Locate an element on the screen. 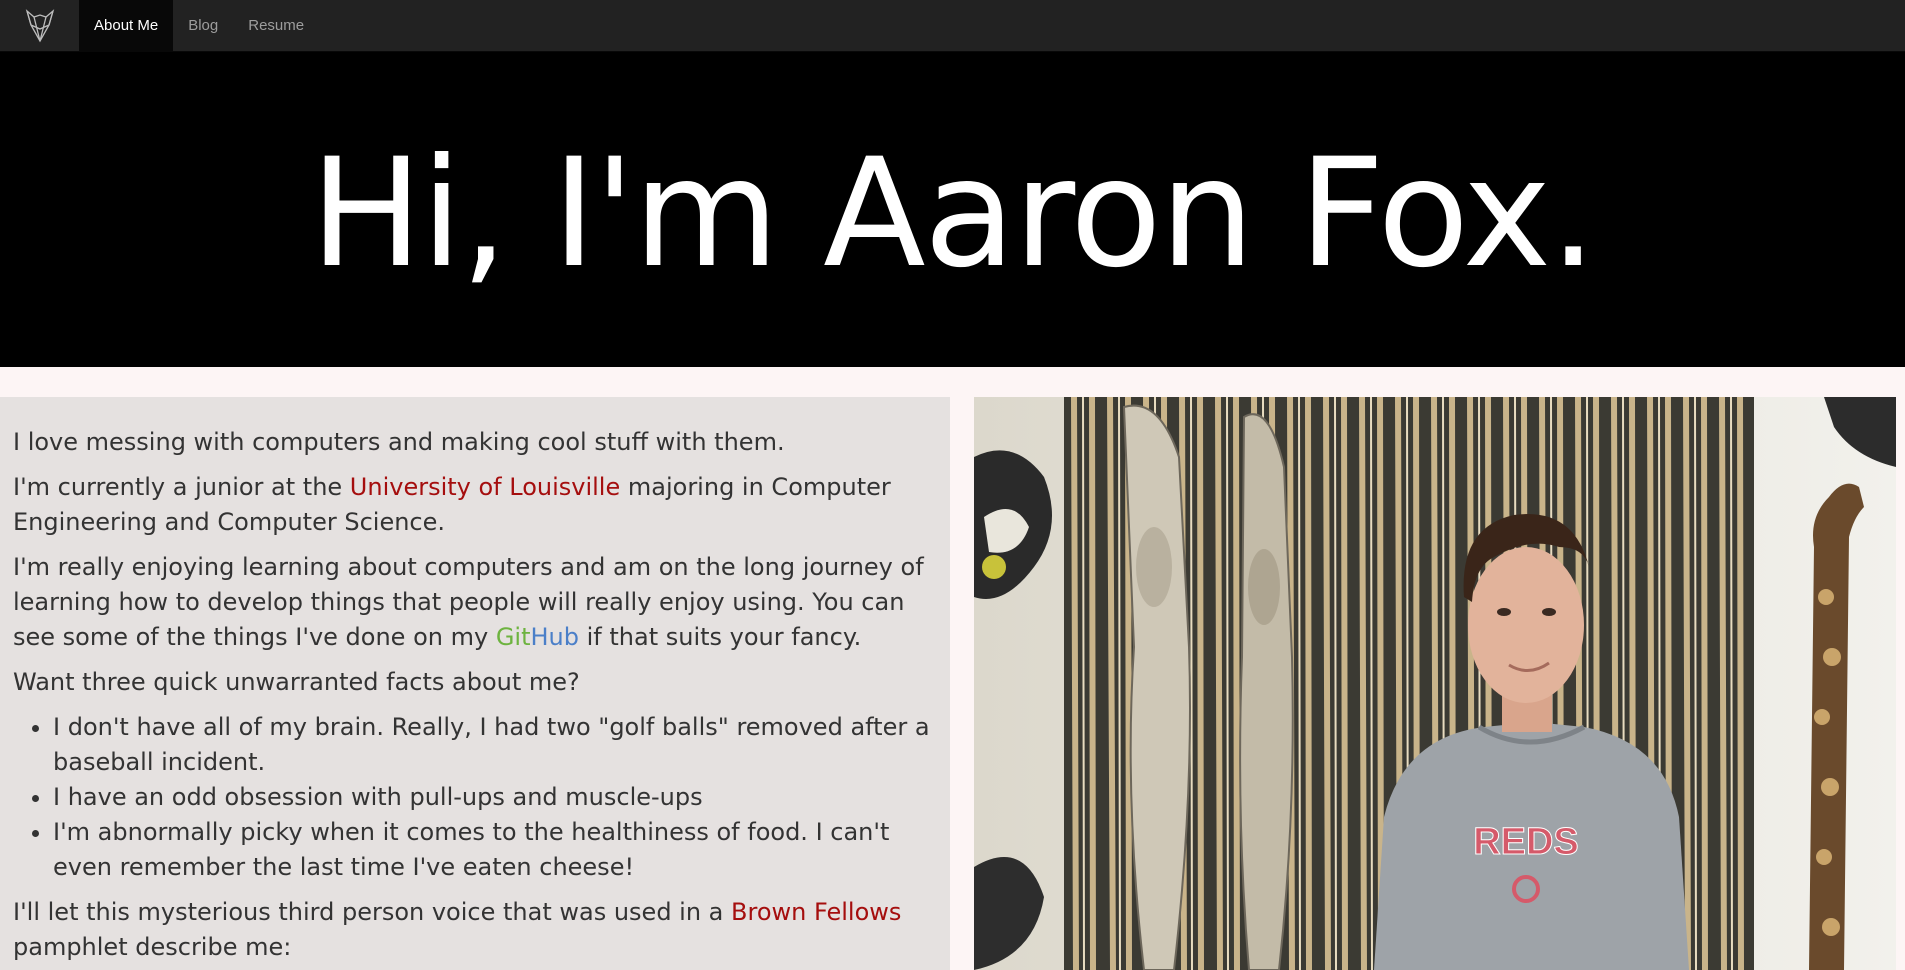 This screenshot has width=1905, height=970. navbar: About Me Blog Resume is located at coordinates (952, 26).